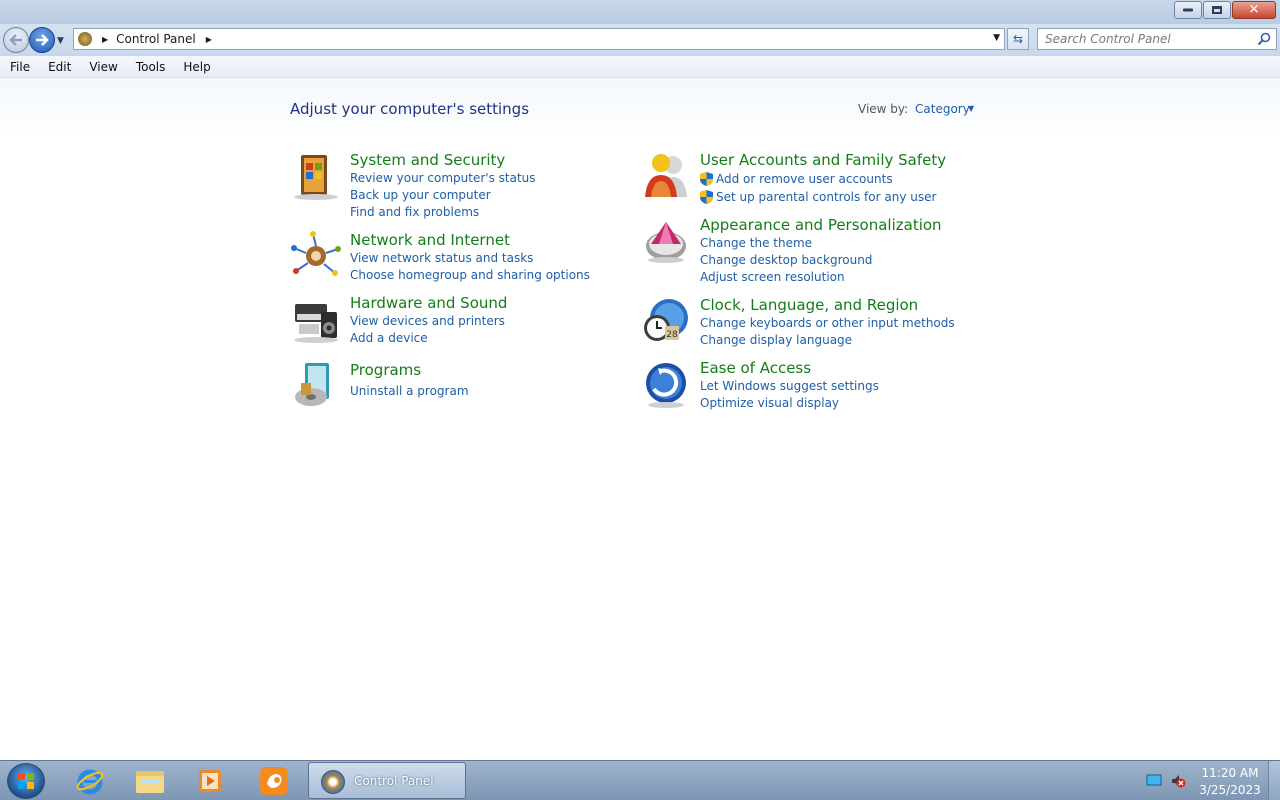 This screenshot has height=800, width=1280. I want to click on page-title: Adjust your computer's settings, so click(410, 109).